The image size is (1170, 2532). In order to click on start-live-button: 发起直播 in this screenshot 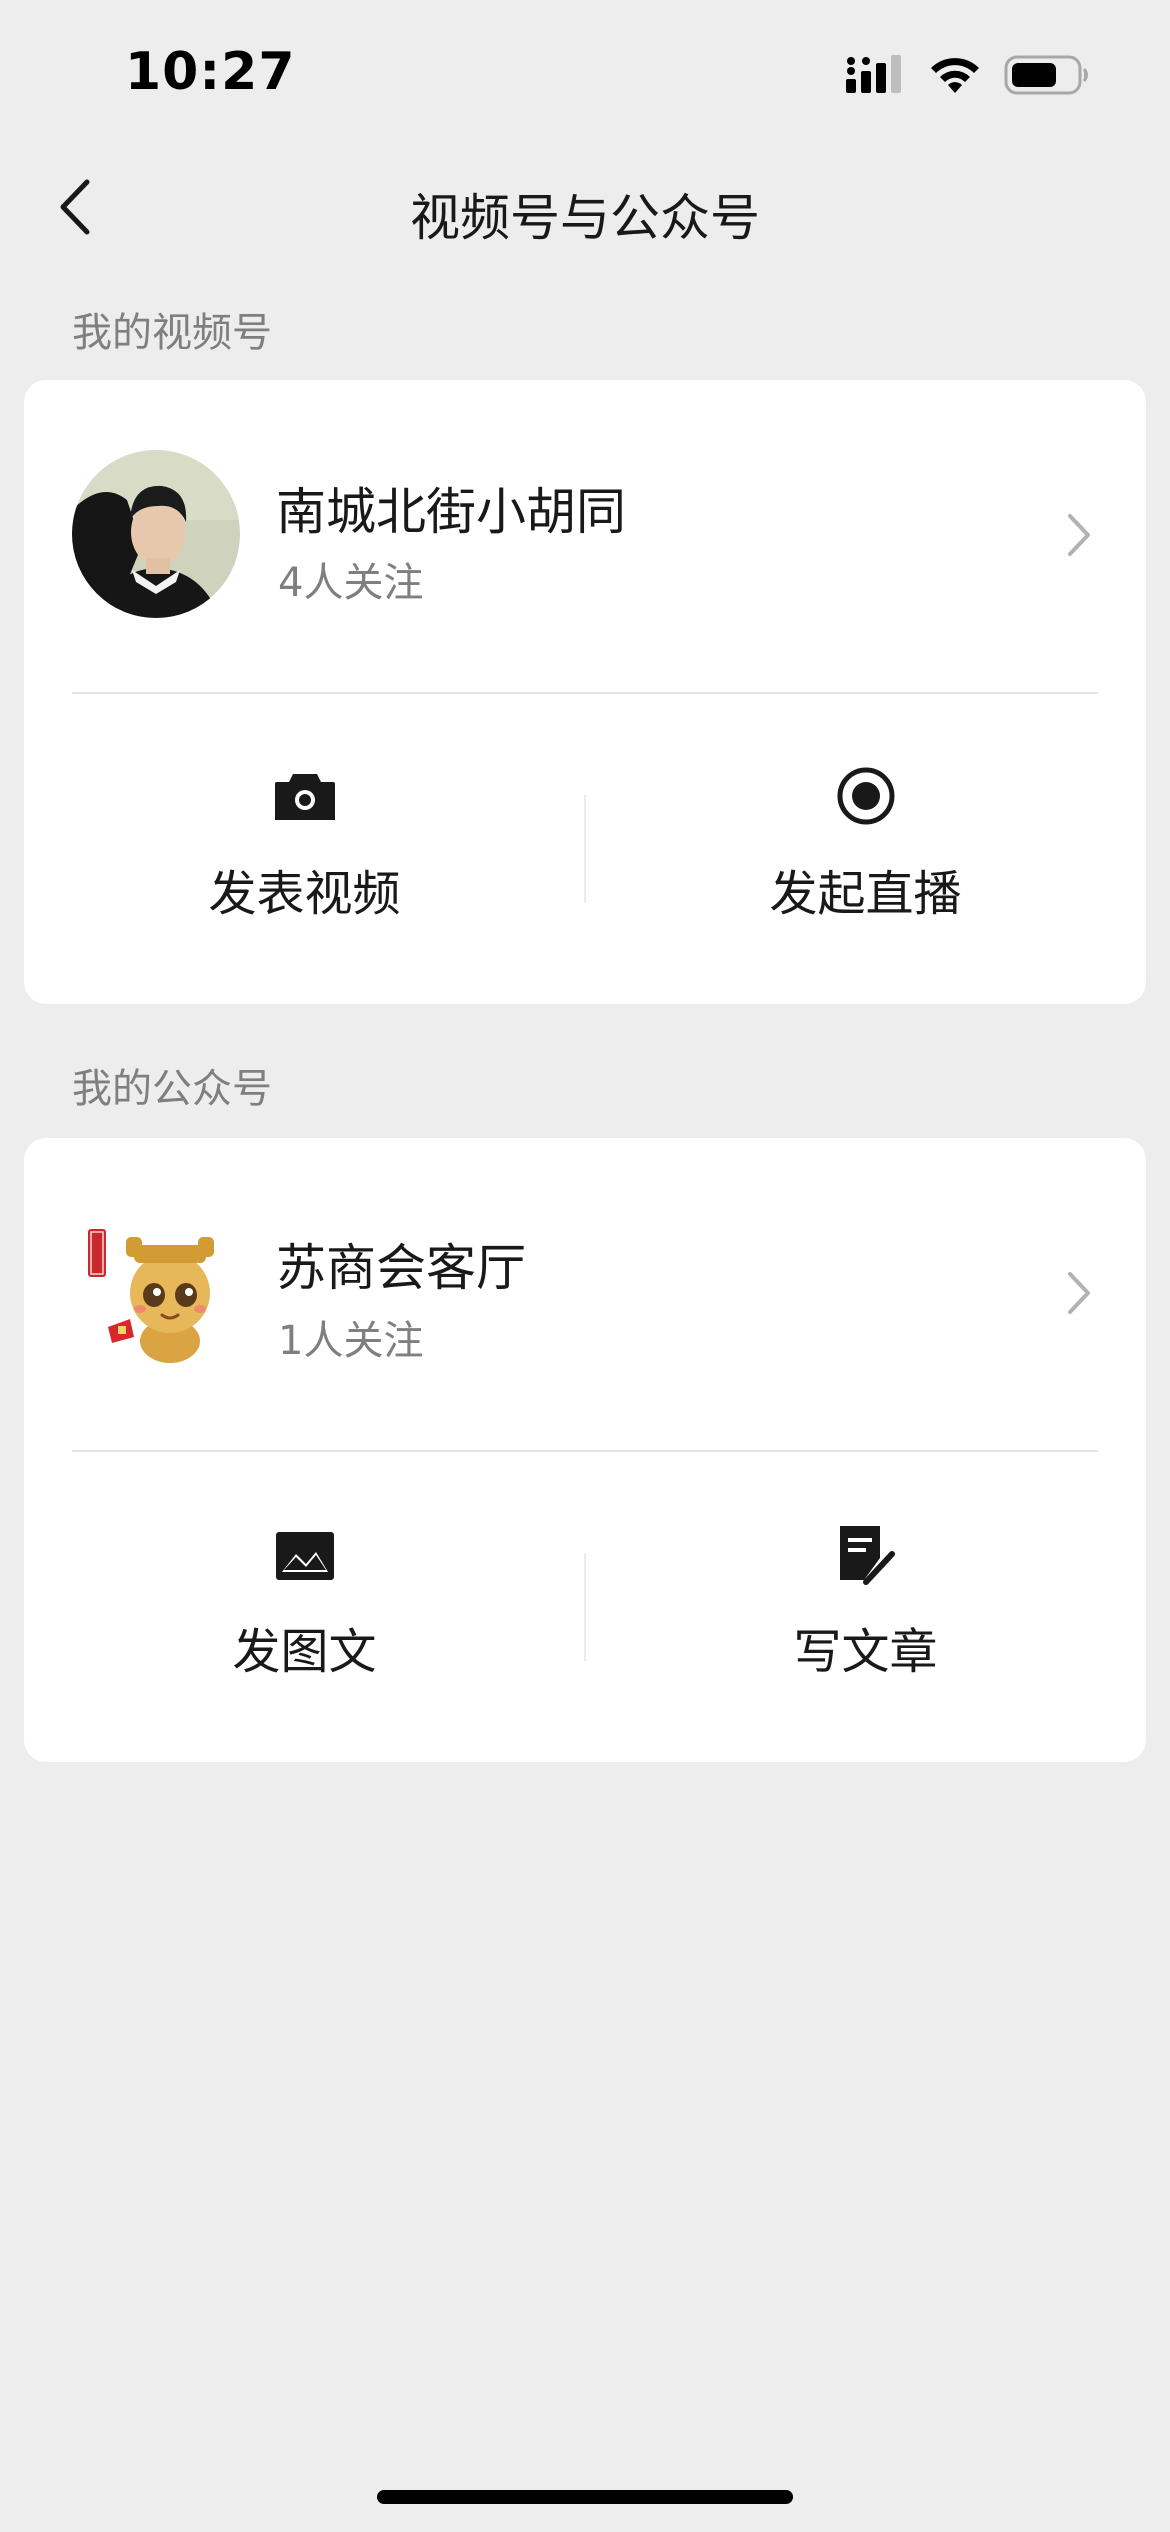, I will do `click(865, 819)`.